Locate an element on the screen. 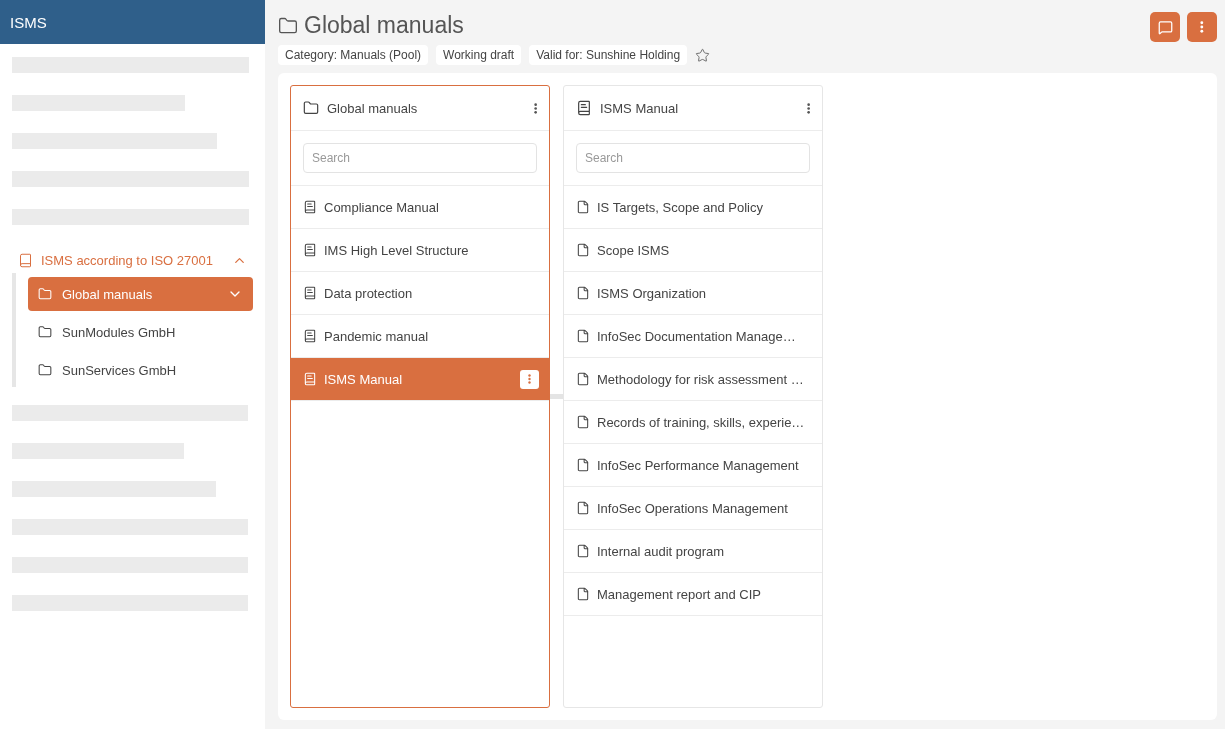 This screenshot has width=1225, height=729. favorite-button is located at coordinates (703, 55).